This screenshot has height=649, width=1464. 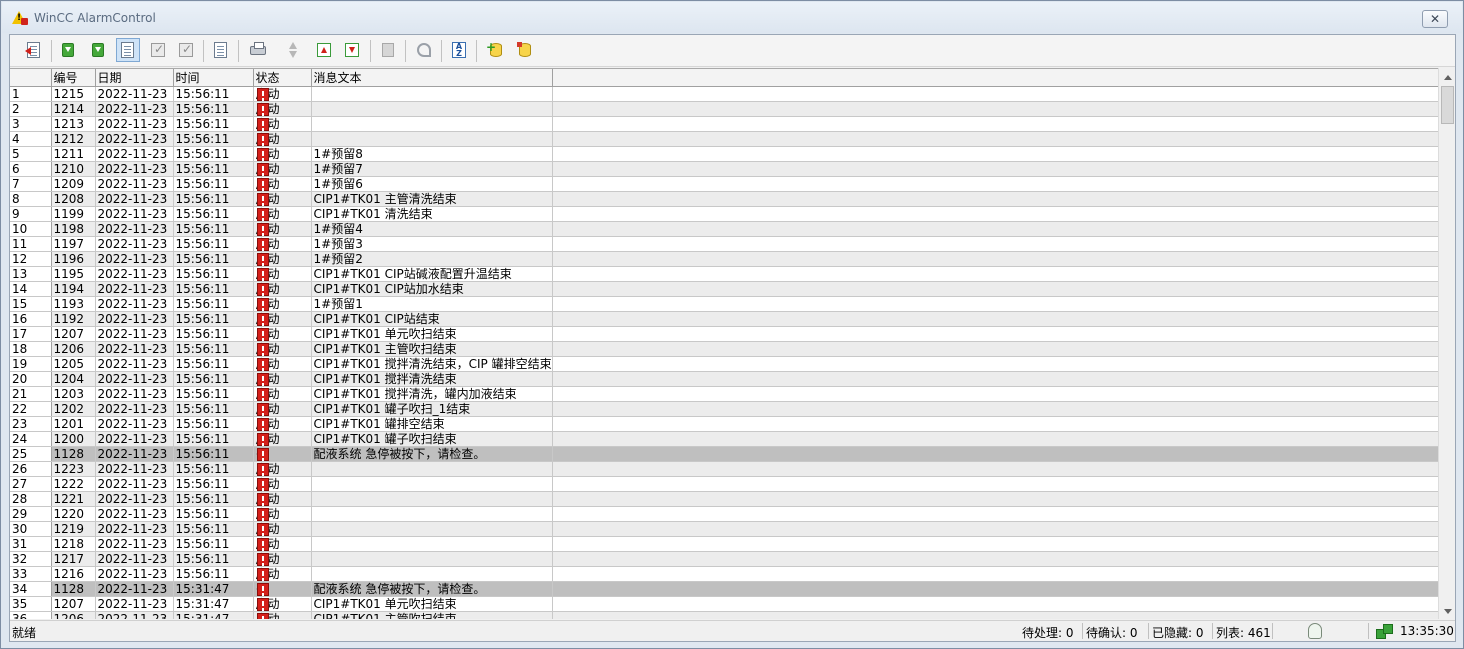 I want to click on table-row: 512112022-11-2315:56:11启动1#预留8, so click(x=730, y=154).